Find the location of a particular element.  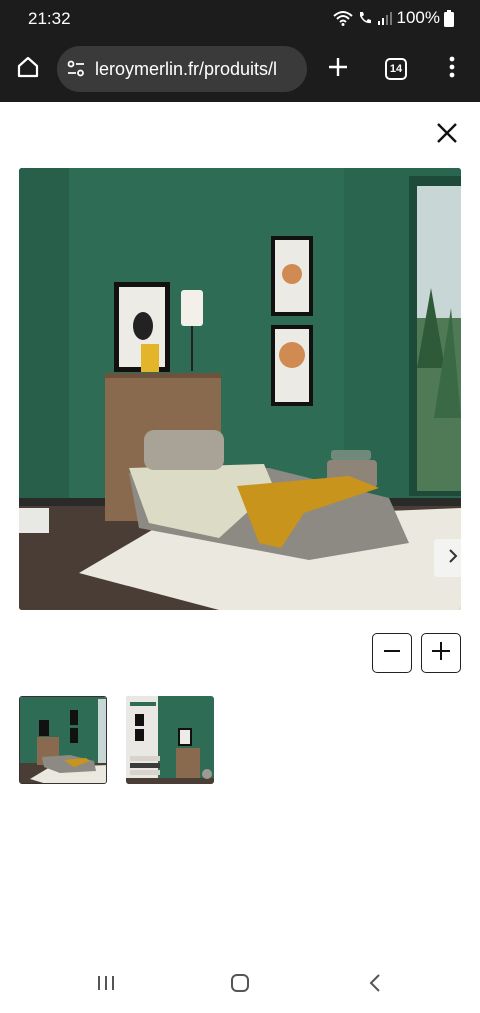

recent-apps-icon is located at coordinates (106, 985).